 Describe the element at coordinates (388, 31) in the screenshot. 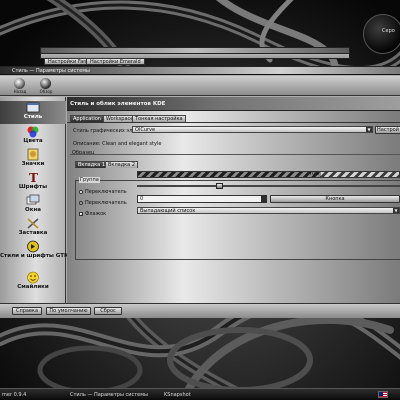

I see `clock-label: Серо` at that location.